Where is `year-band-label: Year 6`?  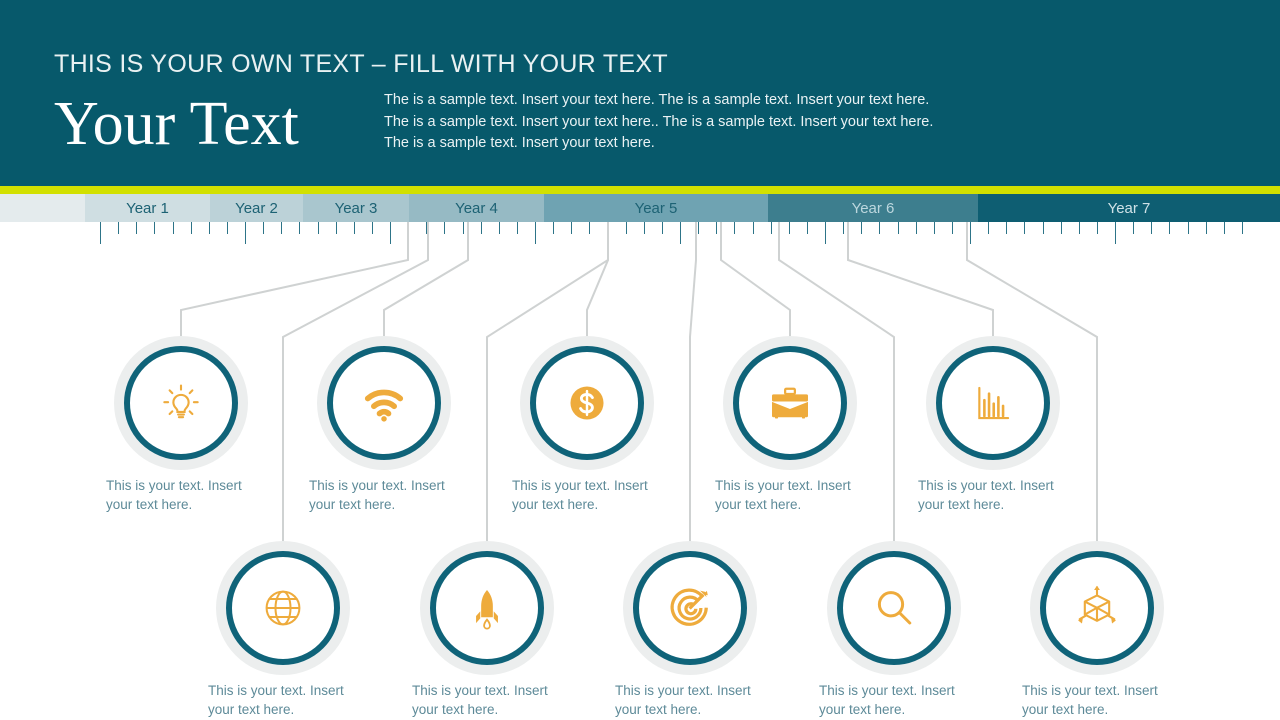 year-band-label: Year 6 is located at coordinates (873, 208).